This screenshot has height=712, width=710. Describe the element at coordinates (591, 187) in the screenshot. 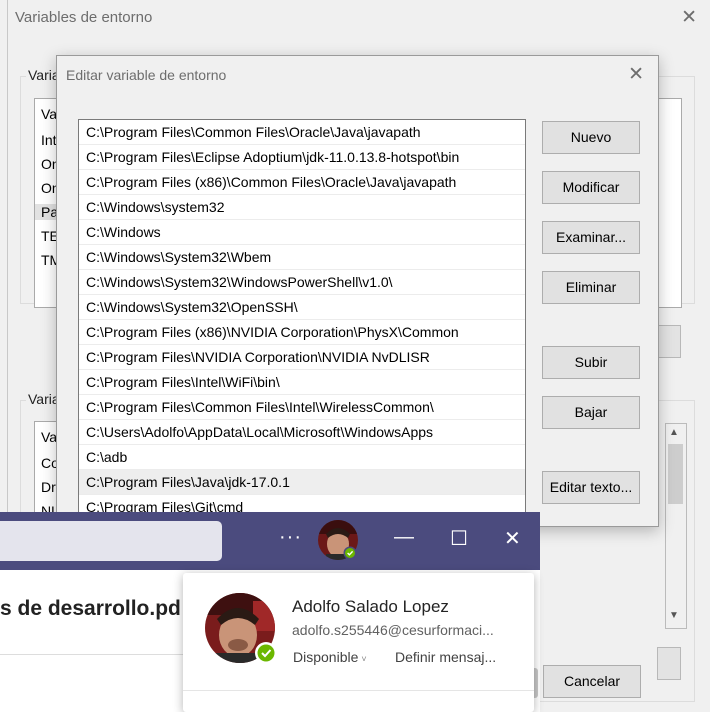

I see `edit-button: Modificar` at that location.